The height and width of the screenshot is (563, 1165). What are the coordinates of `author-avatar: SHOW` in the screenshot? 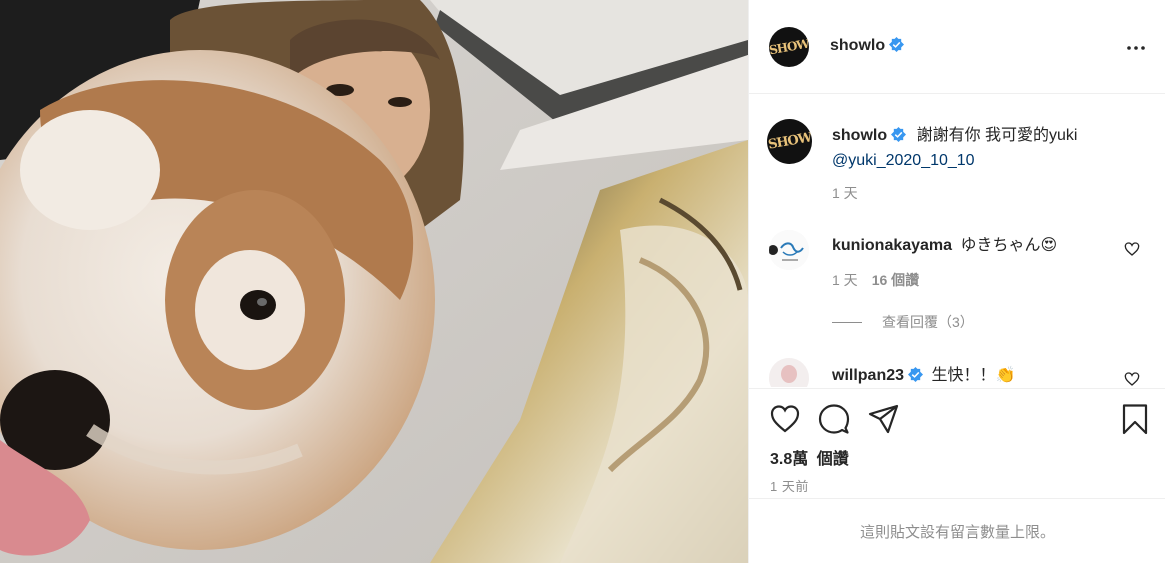 It's located at (789, 47).